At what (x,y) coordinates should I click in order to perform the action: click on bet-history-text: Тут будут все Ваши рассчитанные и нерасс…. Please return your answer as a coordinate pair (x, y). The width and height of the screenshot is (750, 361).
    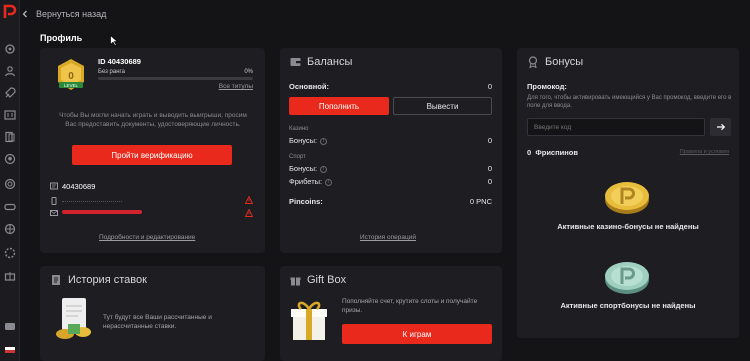
    Looking at the image, I should click on (157, 322).